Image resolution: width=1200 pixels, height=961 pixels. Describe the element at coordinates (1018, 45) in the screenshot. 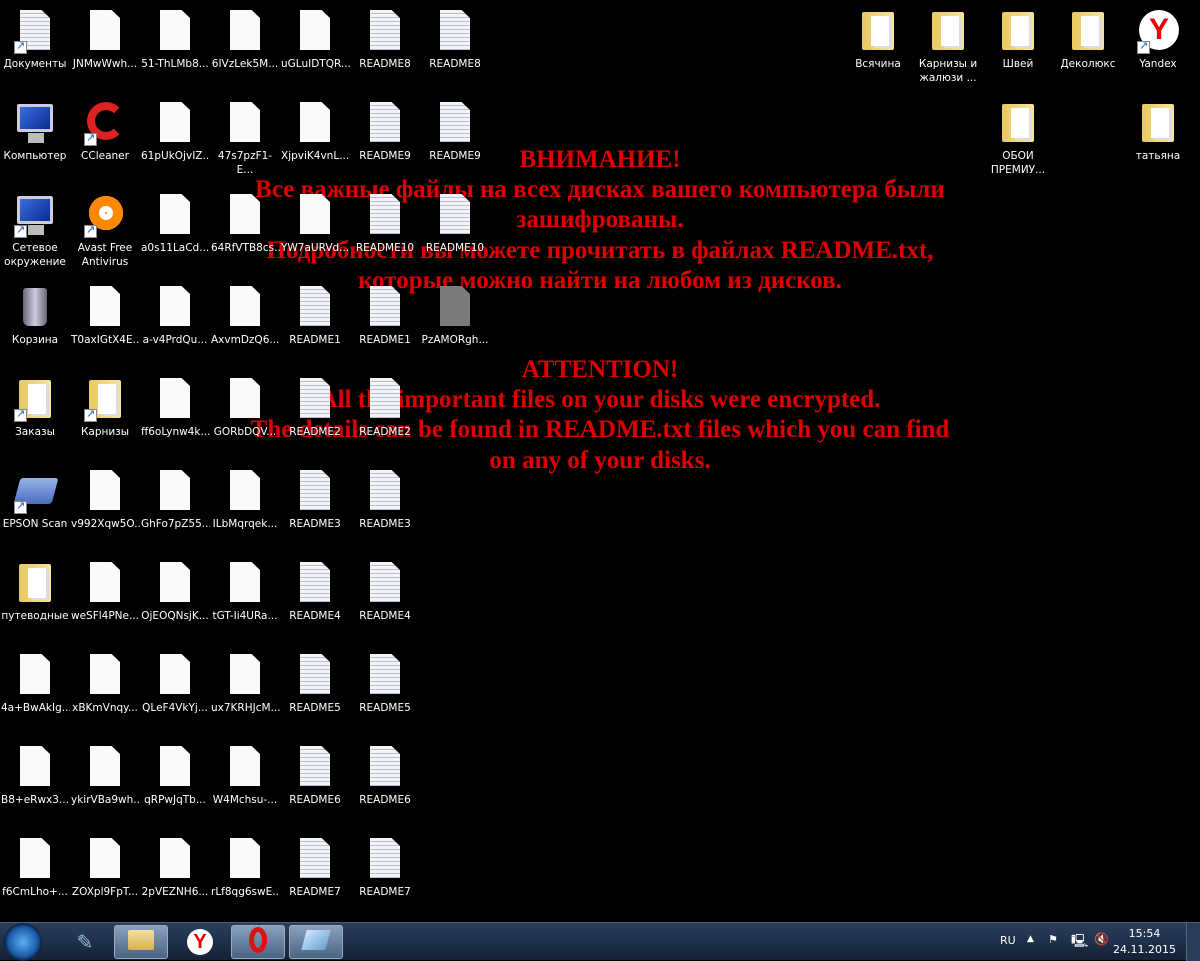

I see `desktop-icon: Швей` at that location.